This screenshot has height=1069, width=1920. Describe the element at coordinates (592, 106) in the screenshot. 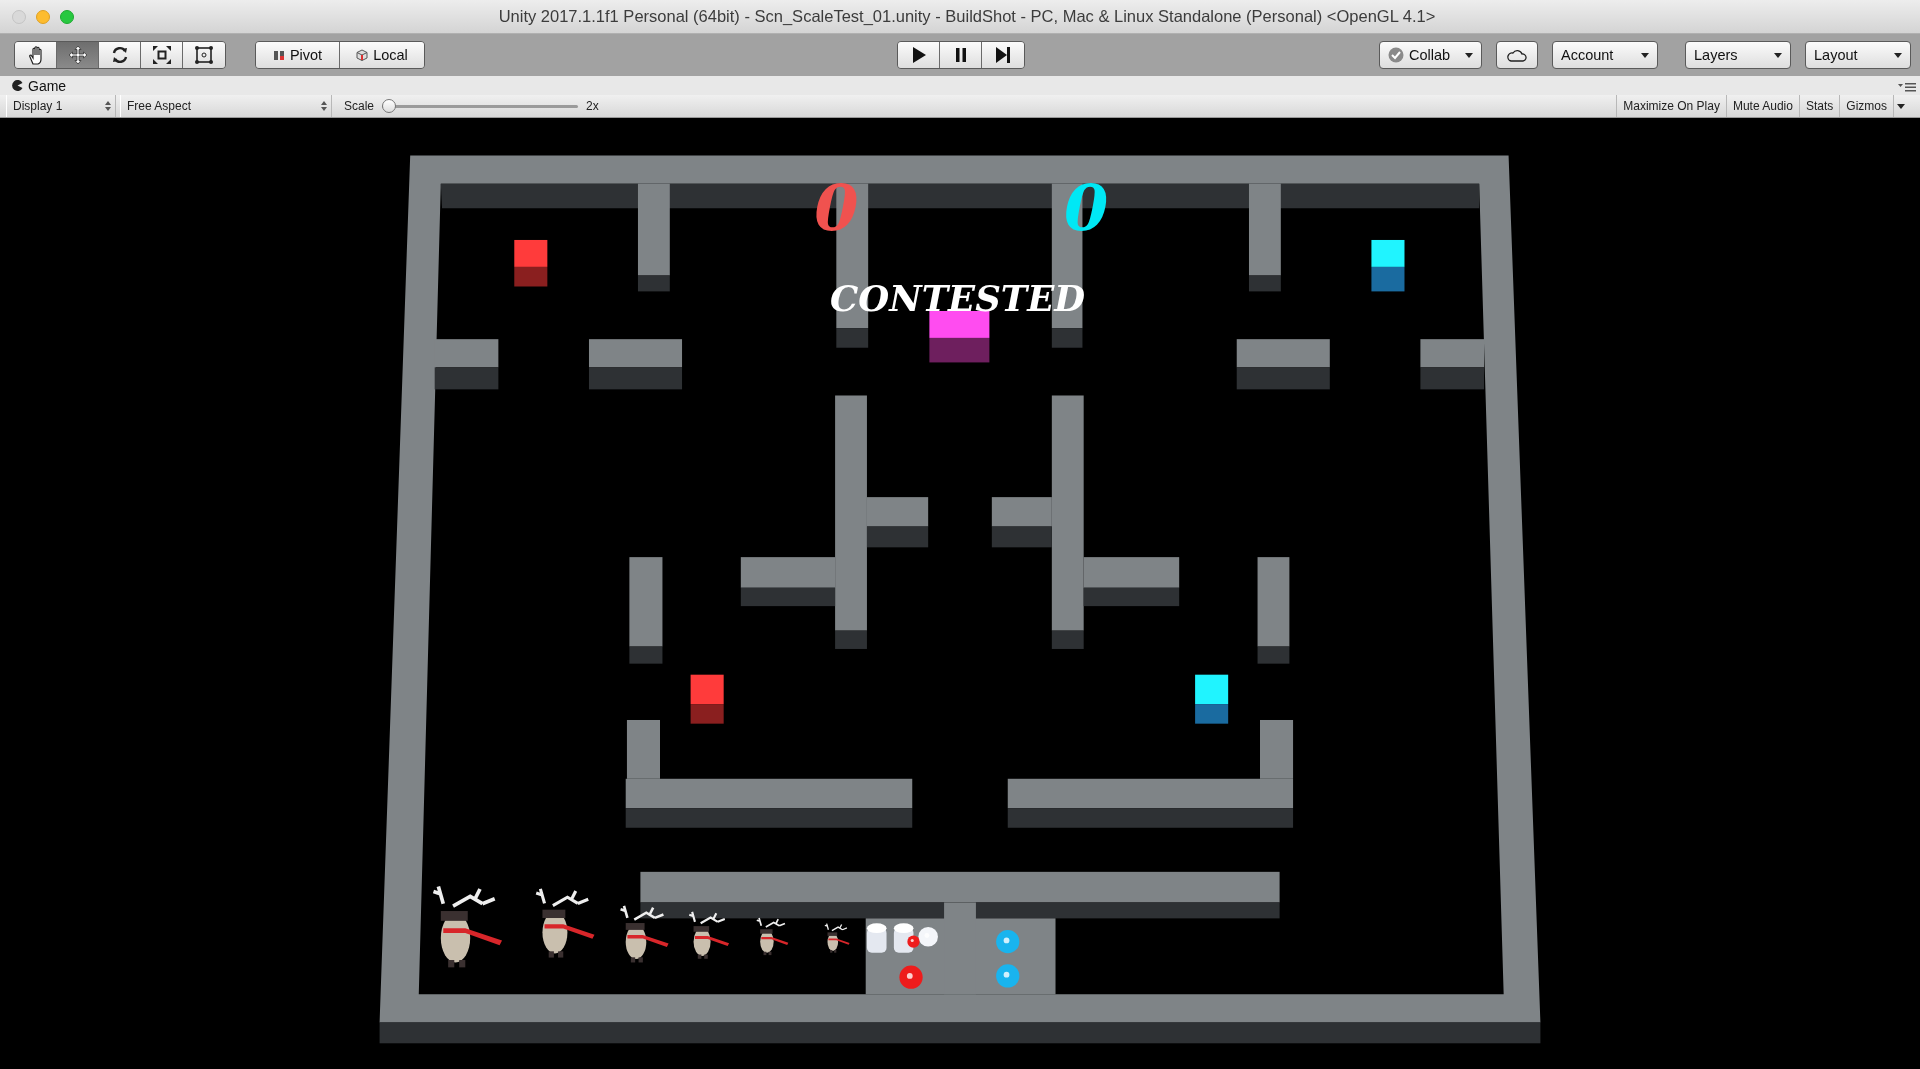

I see `scale-value: 2x` at that location.